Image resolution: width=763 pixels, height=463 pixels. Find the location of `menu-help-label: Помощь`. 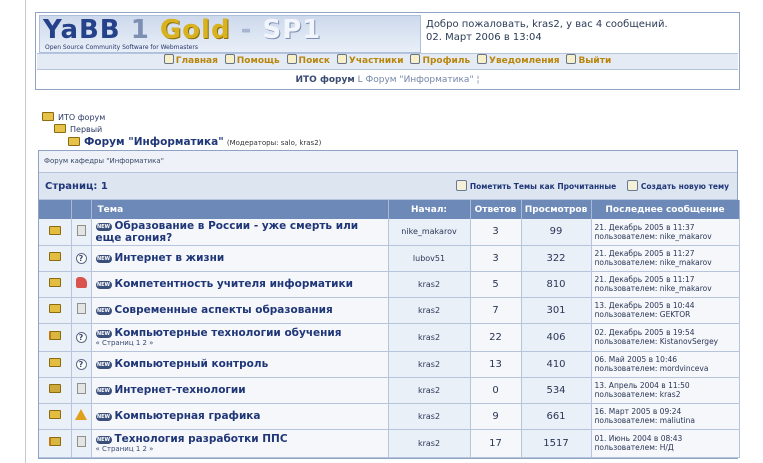

menu-help-label: Помощь is located at coordinates (258, 61).